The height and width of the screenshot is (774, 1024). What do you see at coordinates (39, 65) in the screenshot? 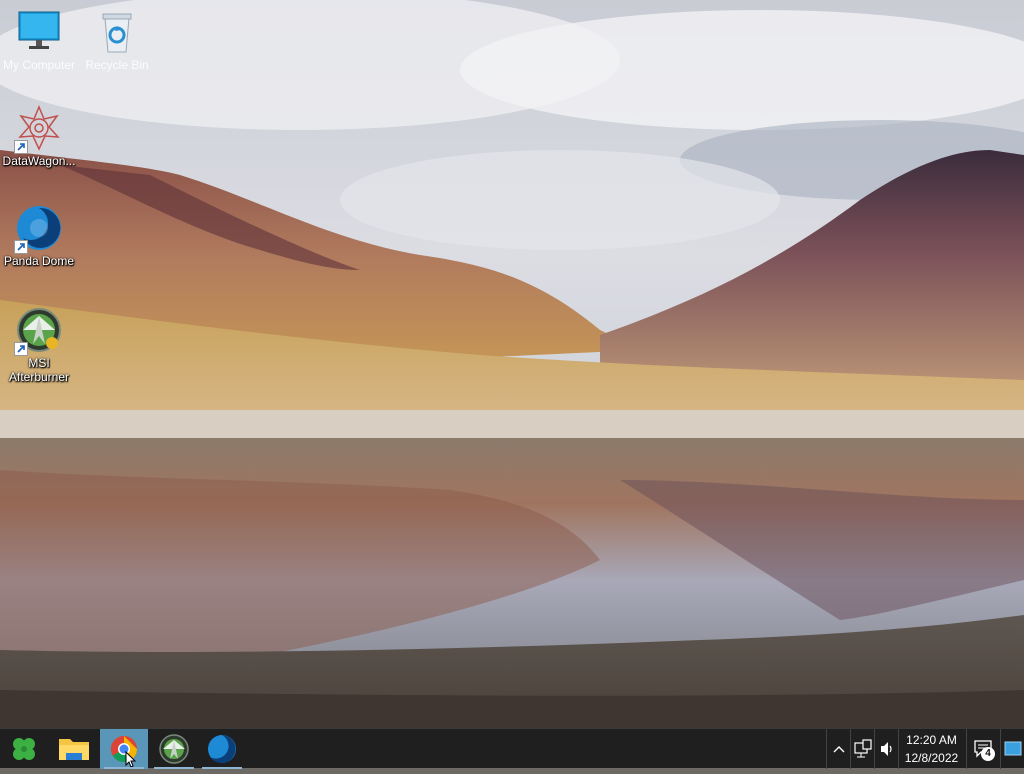
I see `desktop-icon-label: My Computer` at bounding box center [39, 65].